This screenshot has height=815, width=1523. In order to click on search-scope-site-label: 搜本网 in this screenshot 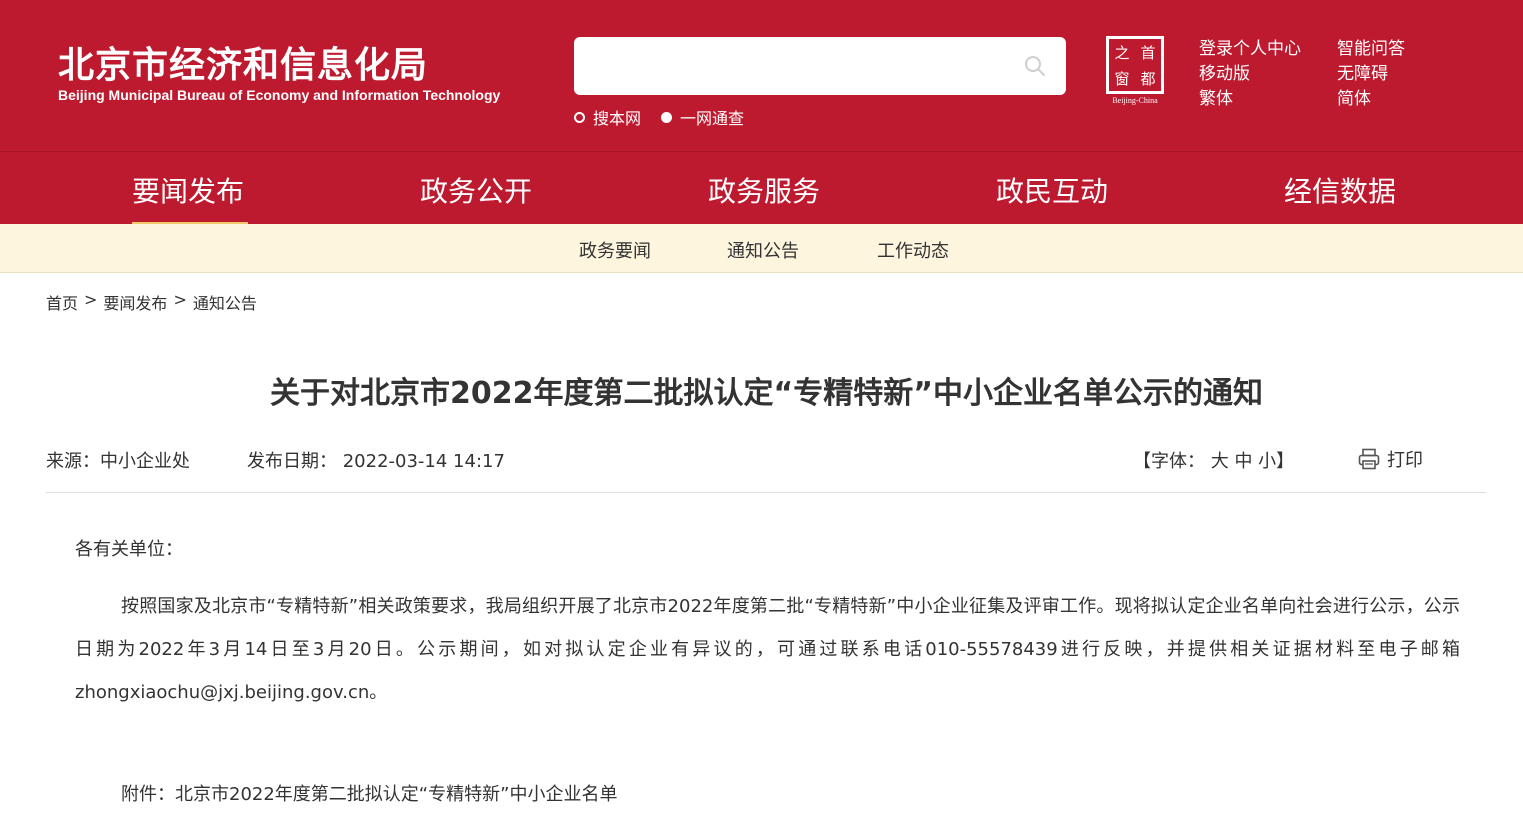, I will do `click(617, 118)`.